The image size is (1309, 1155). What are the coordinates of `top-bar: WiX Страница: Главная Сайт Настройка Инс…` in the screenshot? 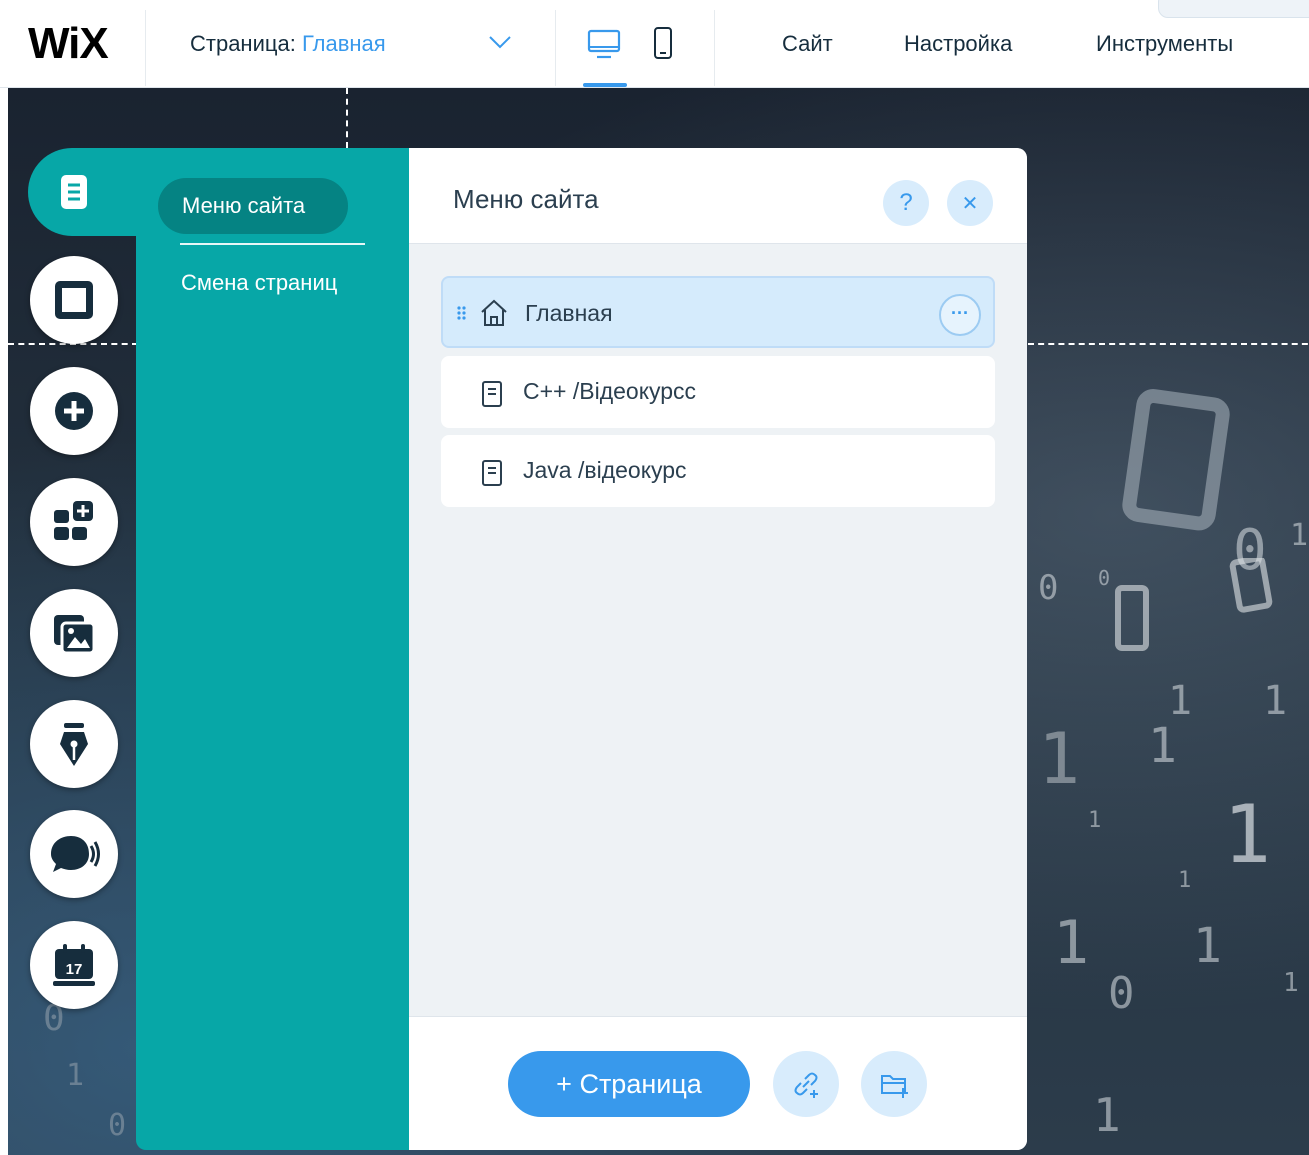 It's located at (654, 44).